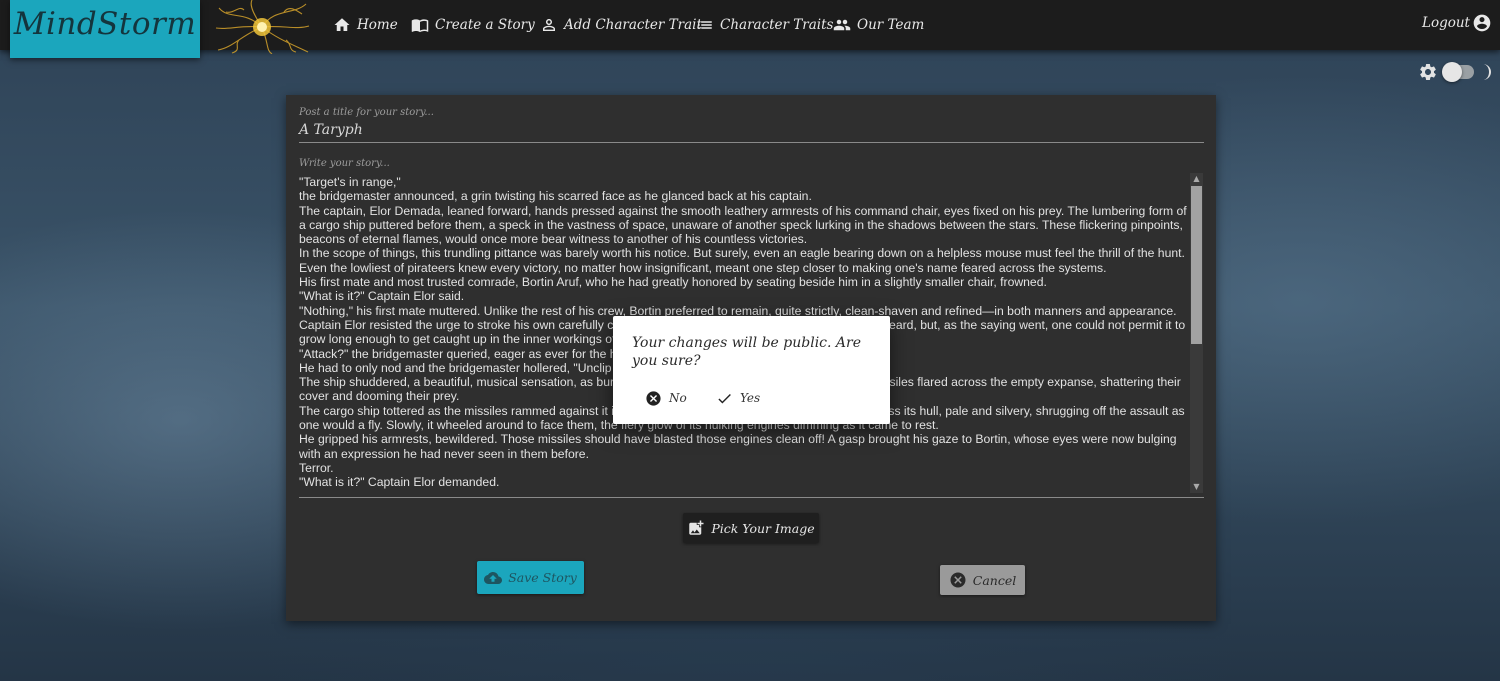 The height and width of the screenshot is (681, 1500). Describe the element at coordinates (1452, 72) in the screenshot. I see `toggle-knob` at that location.